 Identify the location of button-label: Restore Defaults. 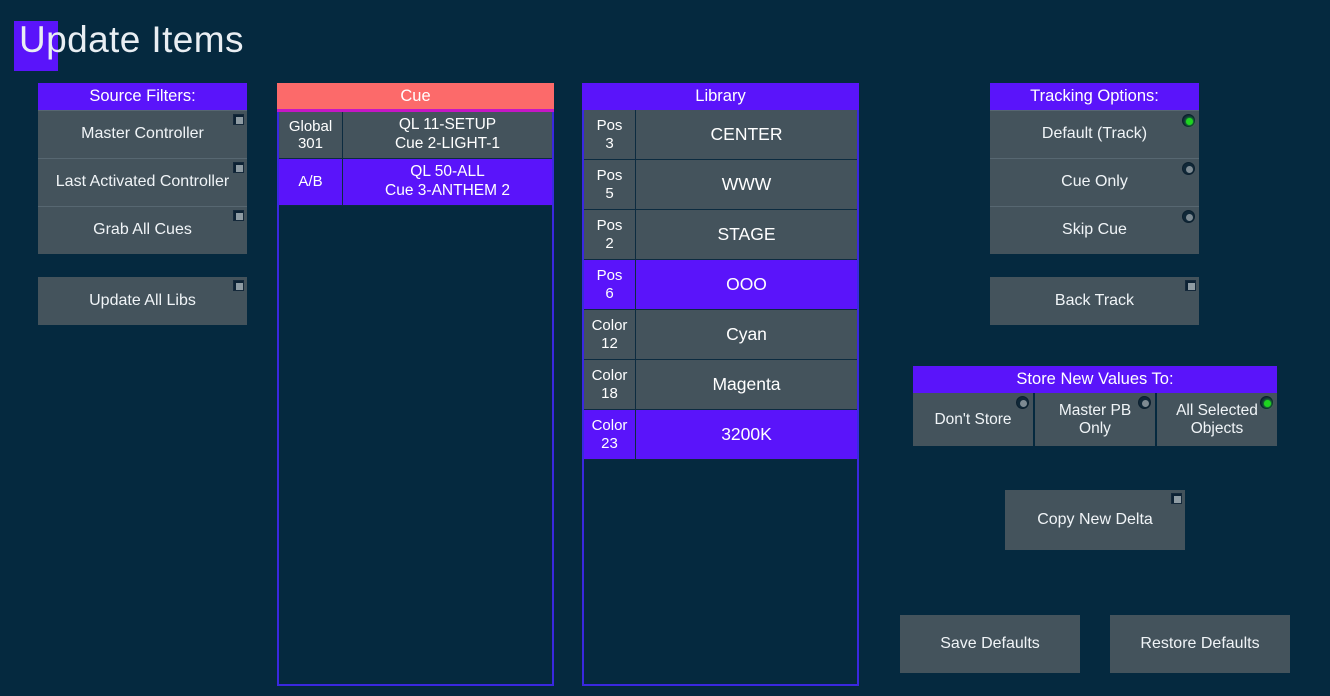
(1200, 643).